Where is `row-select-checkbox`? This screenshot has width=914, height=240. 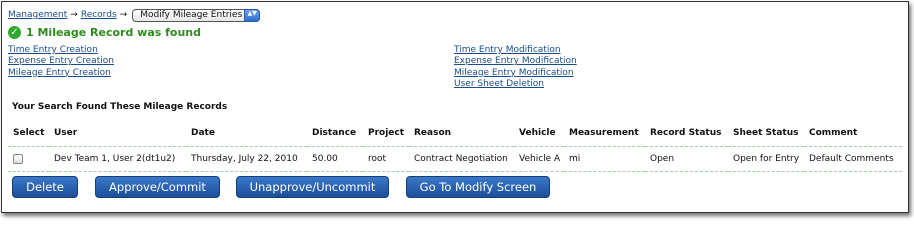
row-select-checkbox is located at coordinates (18, 158).